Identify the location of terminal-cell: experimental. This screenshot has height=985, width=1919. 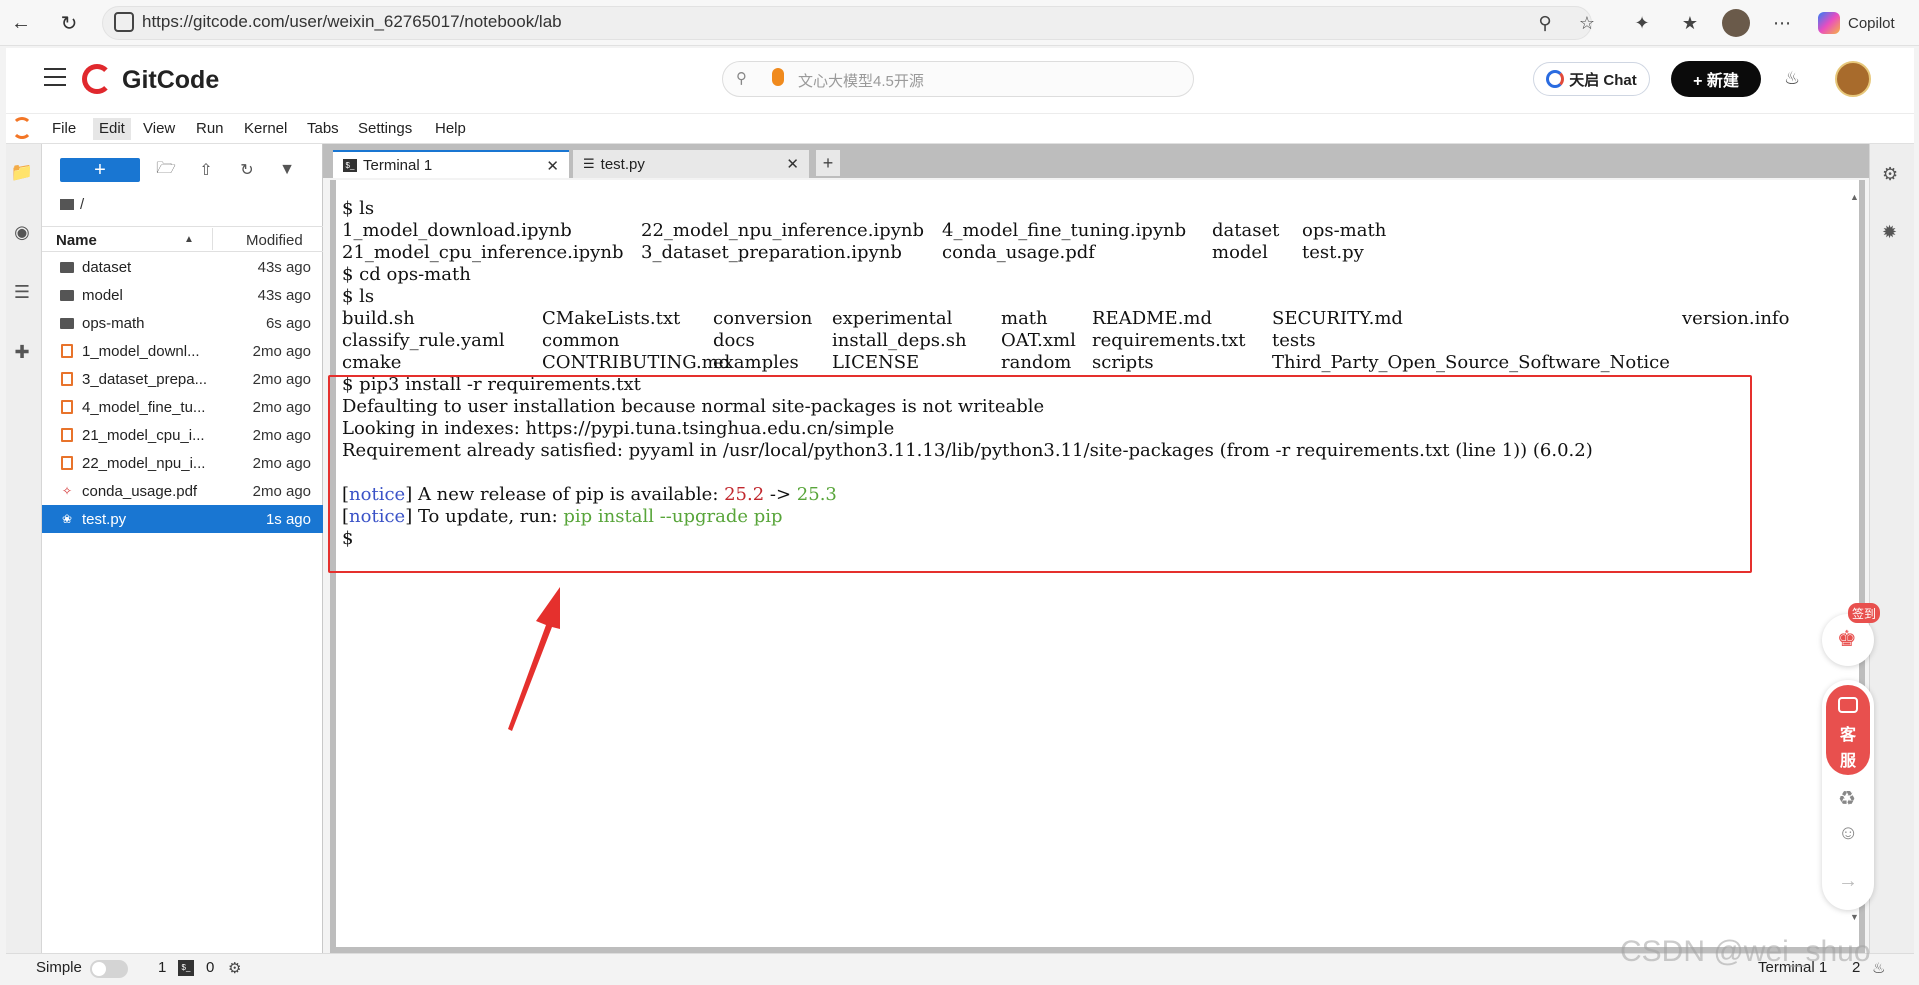
(892, 318).